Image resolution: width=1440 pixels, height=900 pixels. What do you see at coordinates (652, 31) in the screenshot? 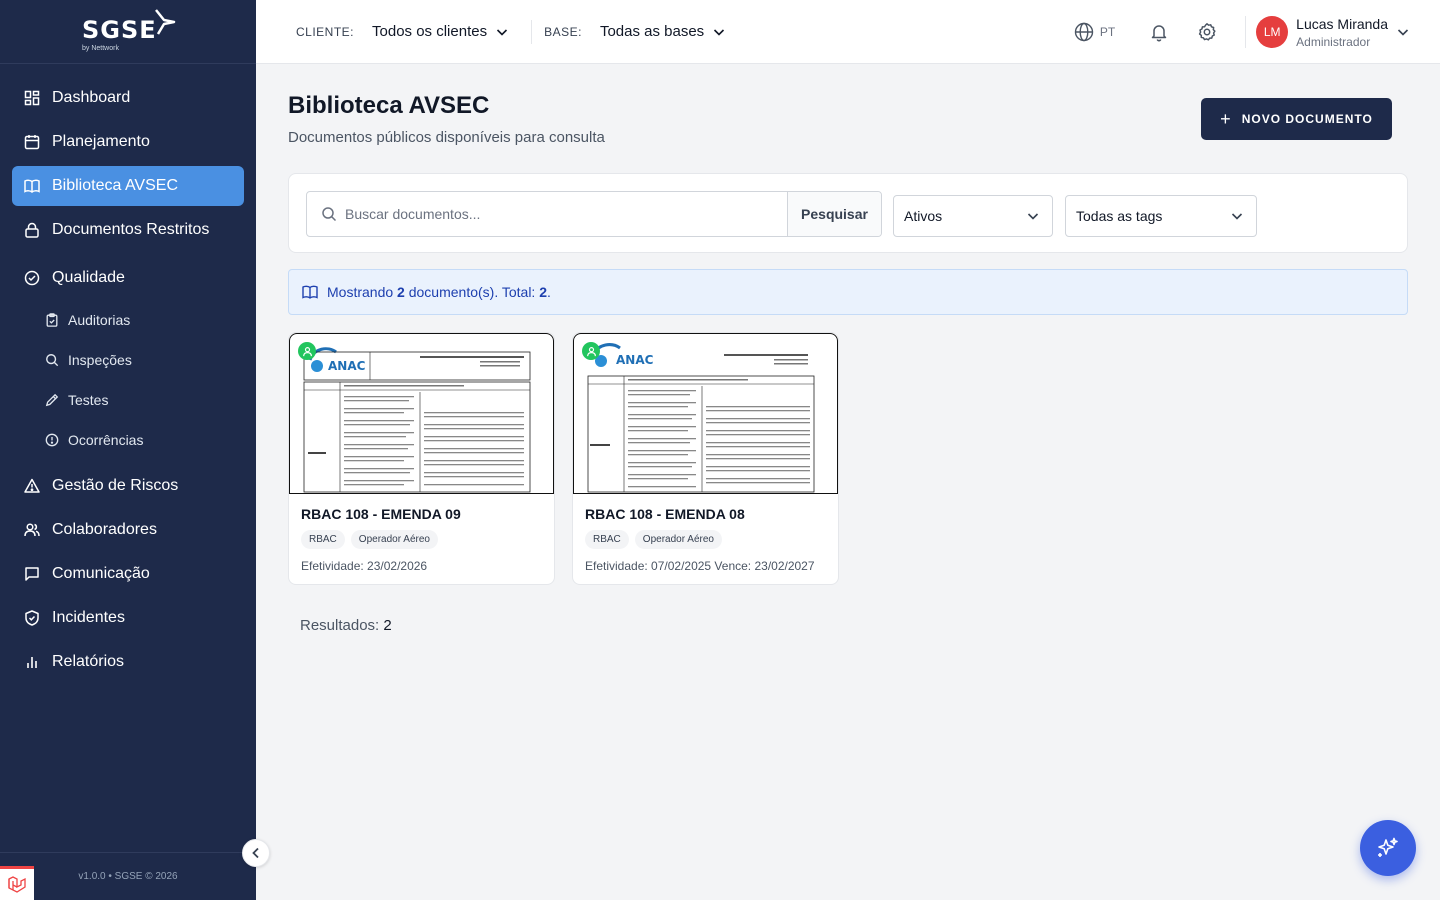
I see `base-select-value: Todas as bases` at bounding box center [652, 31].